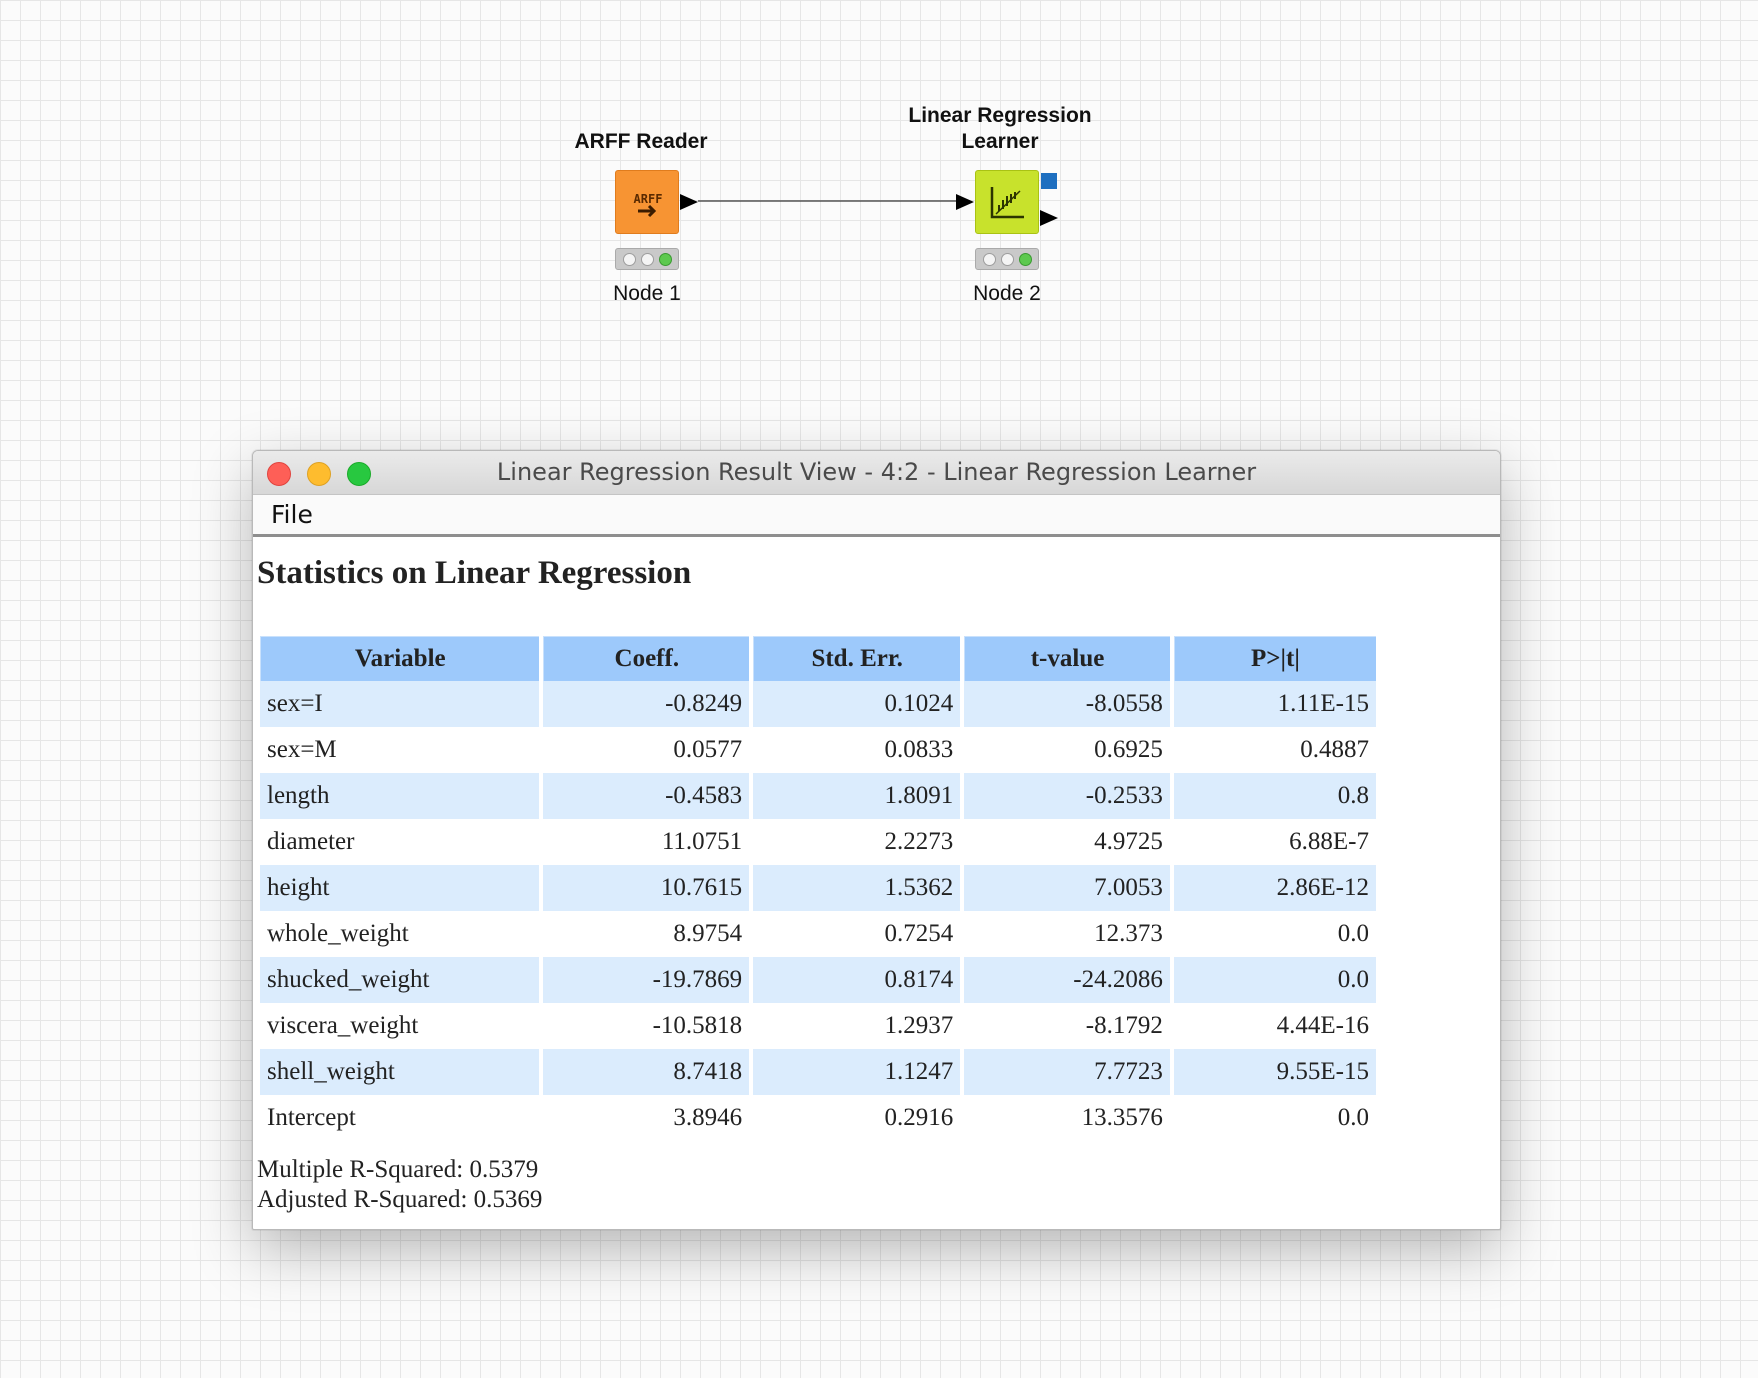 The image size is (1758, 1378). What do you see at coordinates (697, 1025) in the screenshot?
I see `value-cell: -10.5818` at bounding box center [697, 1025].